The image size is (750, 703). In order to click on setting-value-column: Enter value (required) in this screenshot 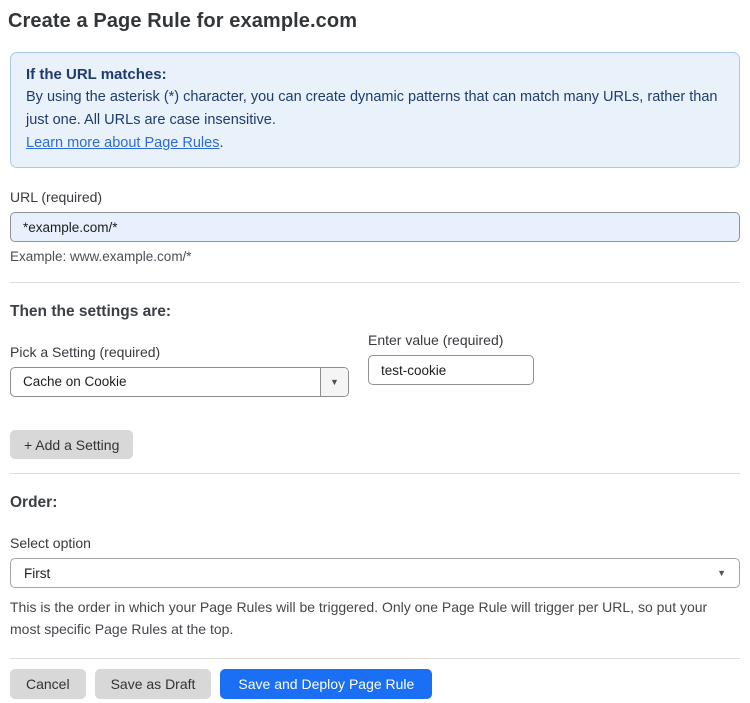, I will do `click(451, 358)`.